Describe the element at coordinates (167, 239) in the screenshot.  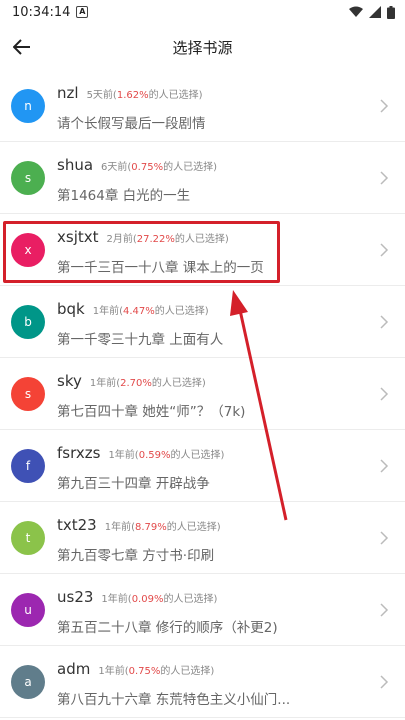
I see `source-meta: 2月前(27.22%的人已选择)` at that location.